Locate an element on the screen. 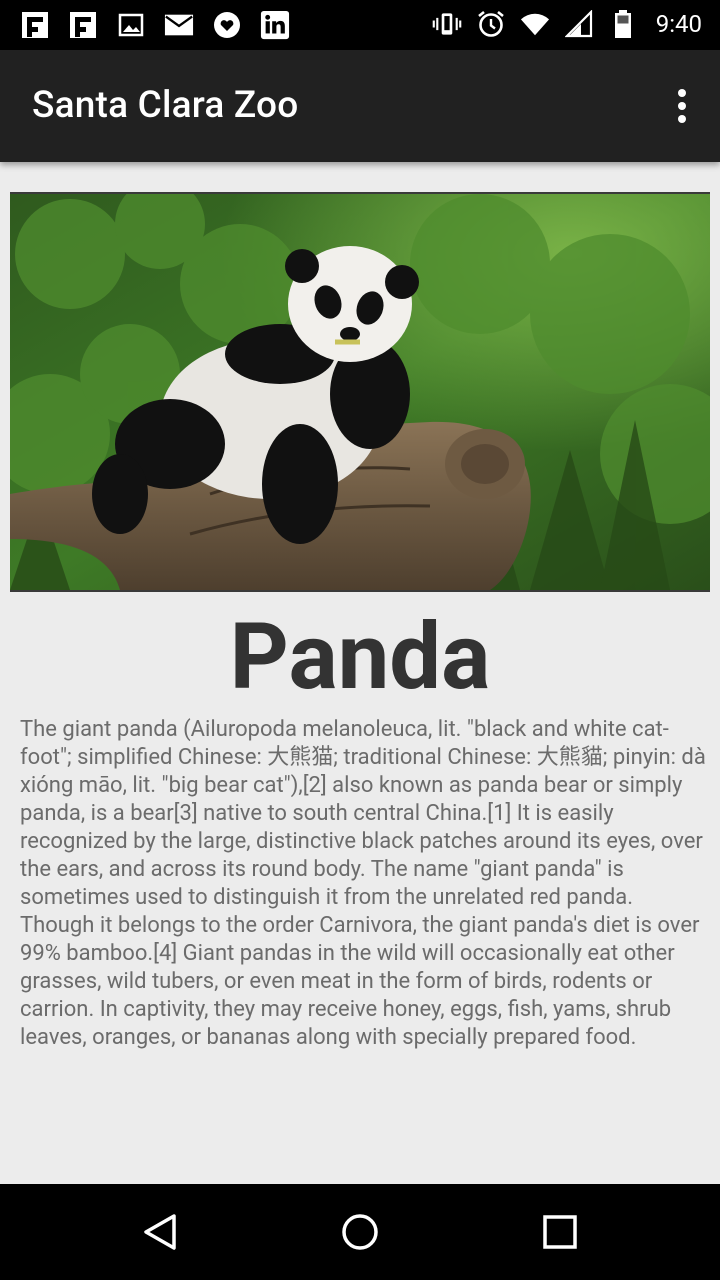  navigation-bar is located at coordinates (360, 1232).